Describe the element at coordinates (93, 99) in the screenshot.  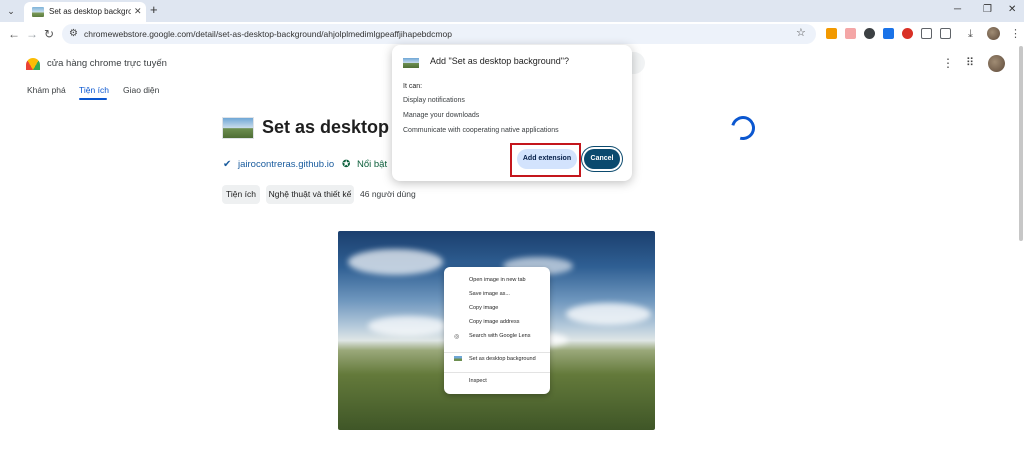
I see `nav-active-underline` at that location.